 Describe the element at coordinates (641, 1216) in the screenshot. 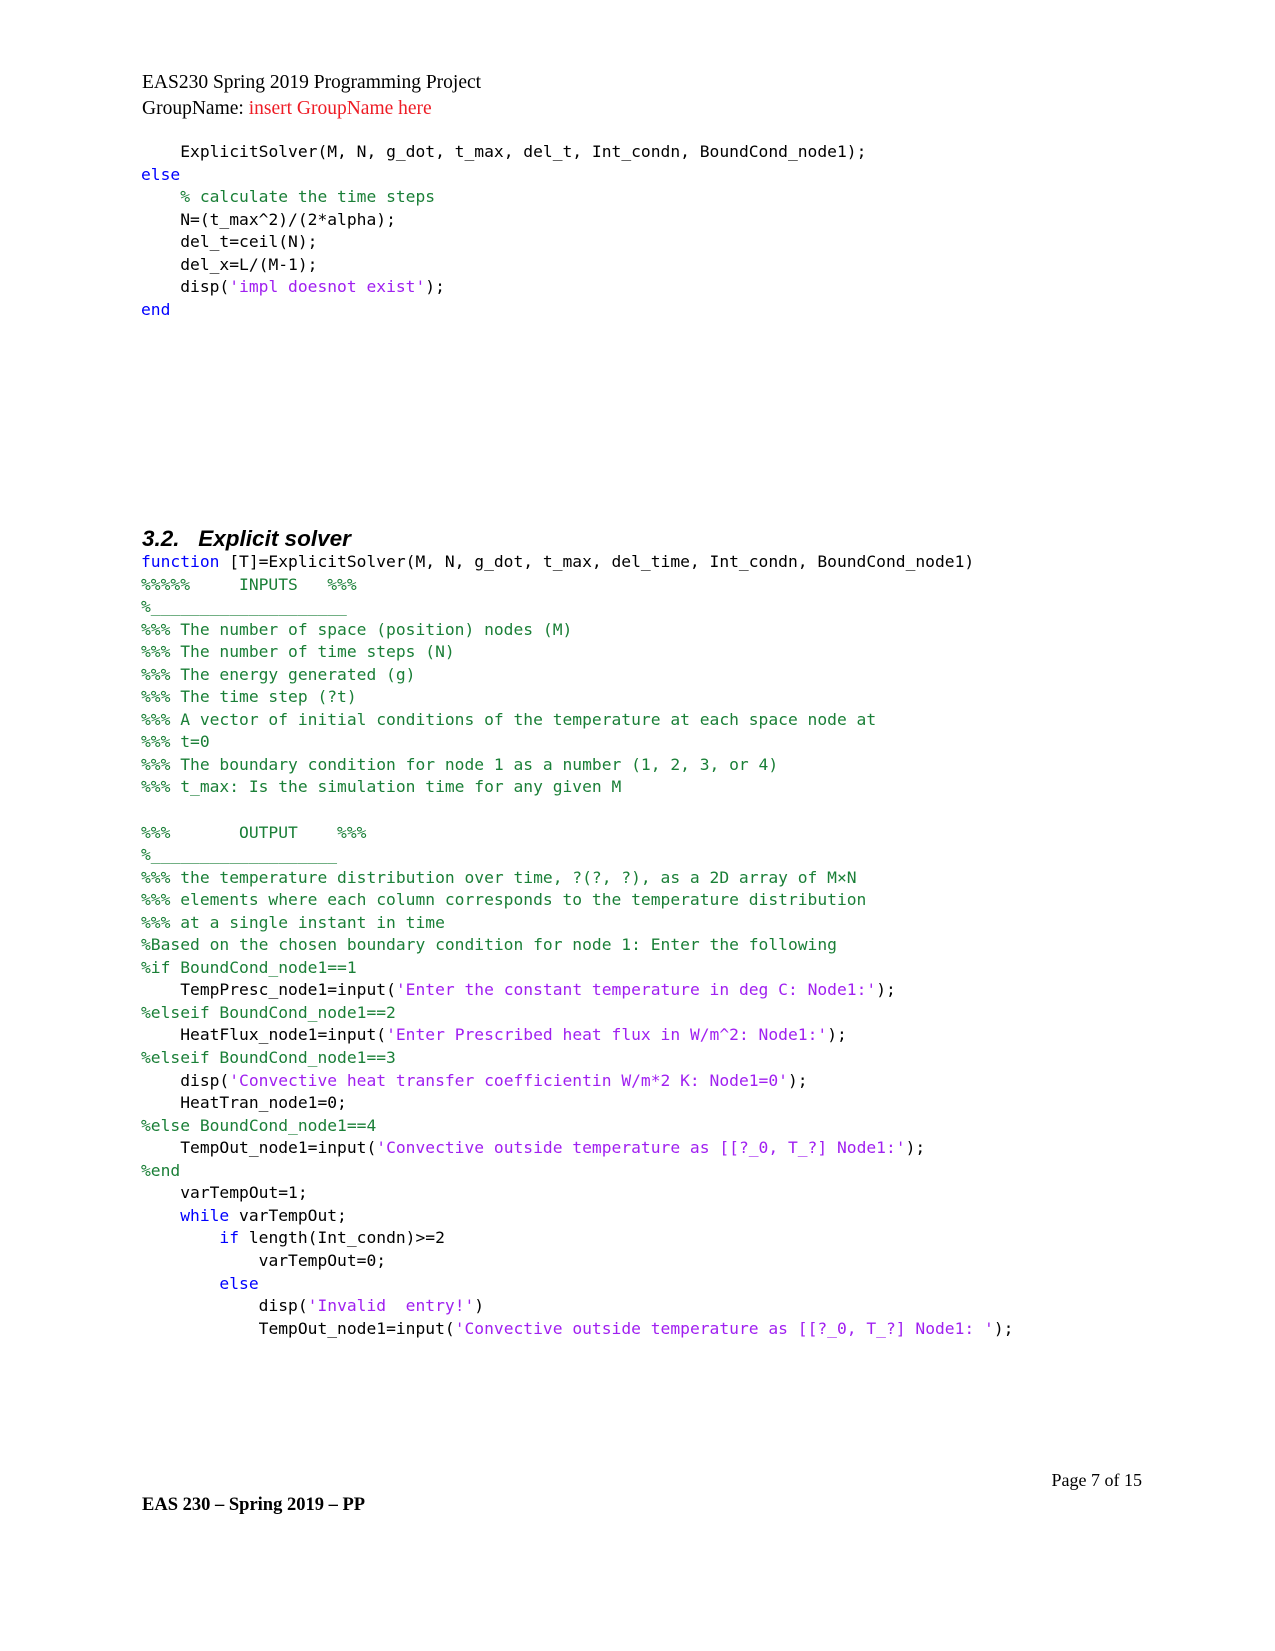

I see `code-line: while varTempOut;` at that location.